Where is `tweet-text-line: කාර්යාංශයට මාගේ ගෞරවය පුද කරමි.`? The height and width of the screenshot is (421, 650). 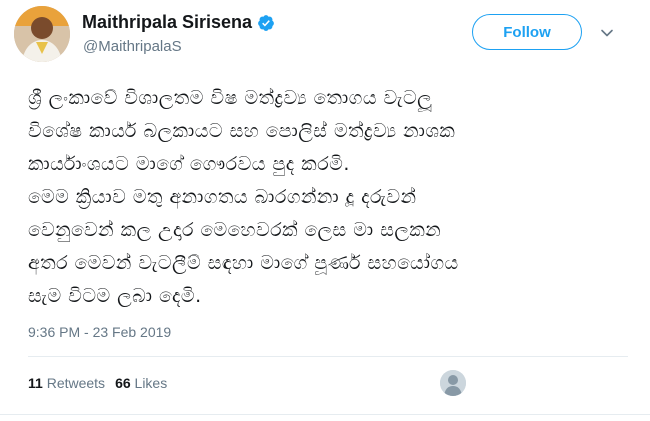
tweet-text-line: කාර්යාංශයට මාගේ ගෞරවය පුද කරමි. is located at coordinates (189, 164).